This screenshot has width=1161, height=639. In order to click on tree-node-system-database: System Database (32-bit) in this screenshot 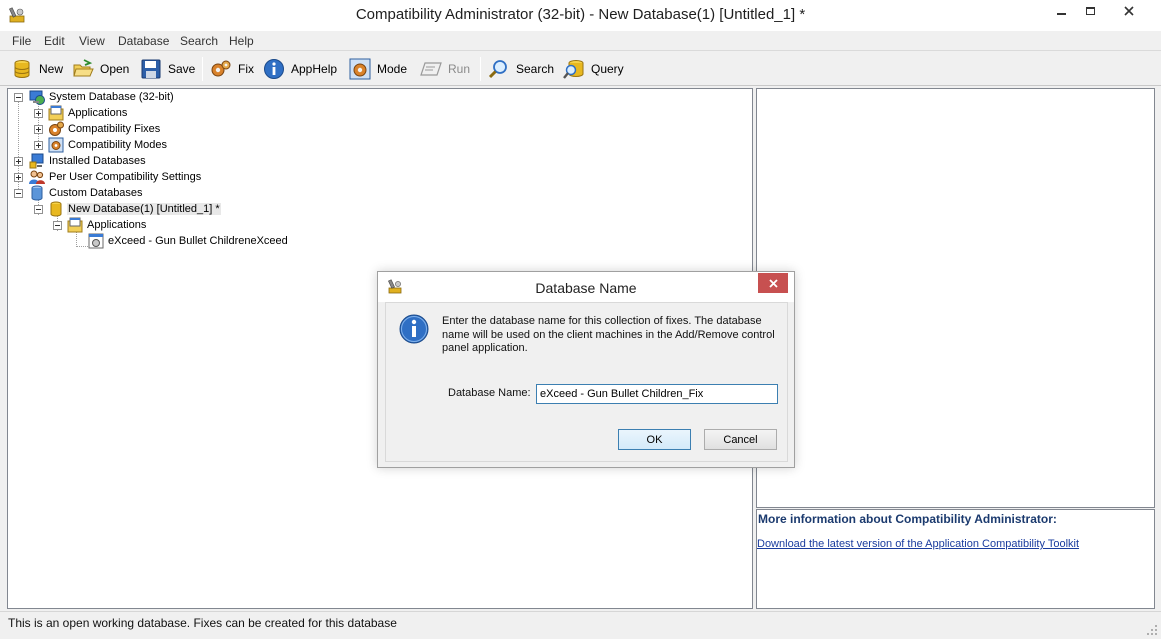, I will do `click(102, 97)`.